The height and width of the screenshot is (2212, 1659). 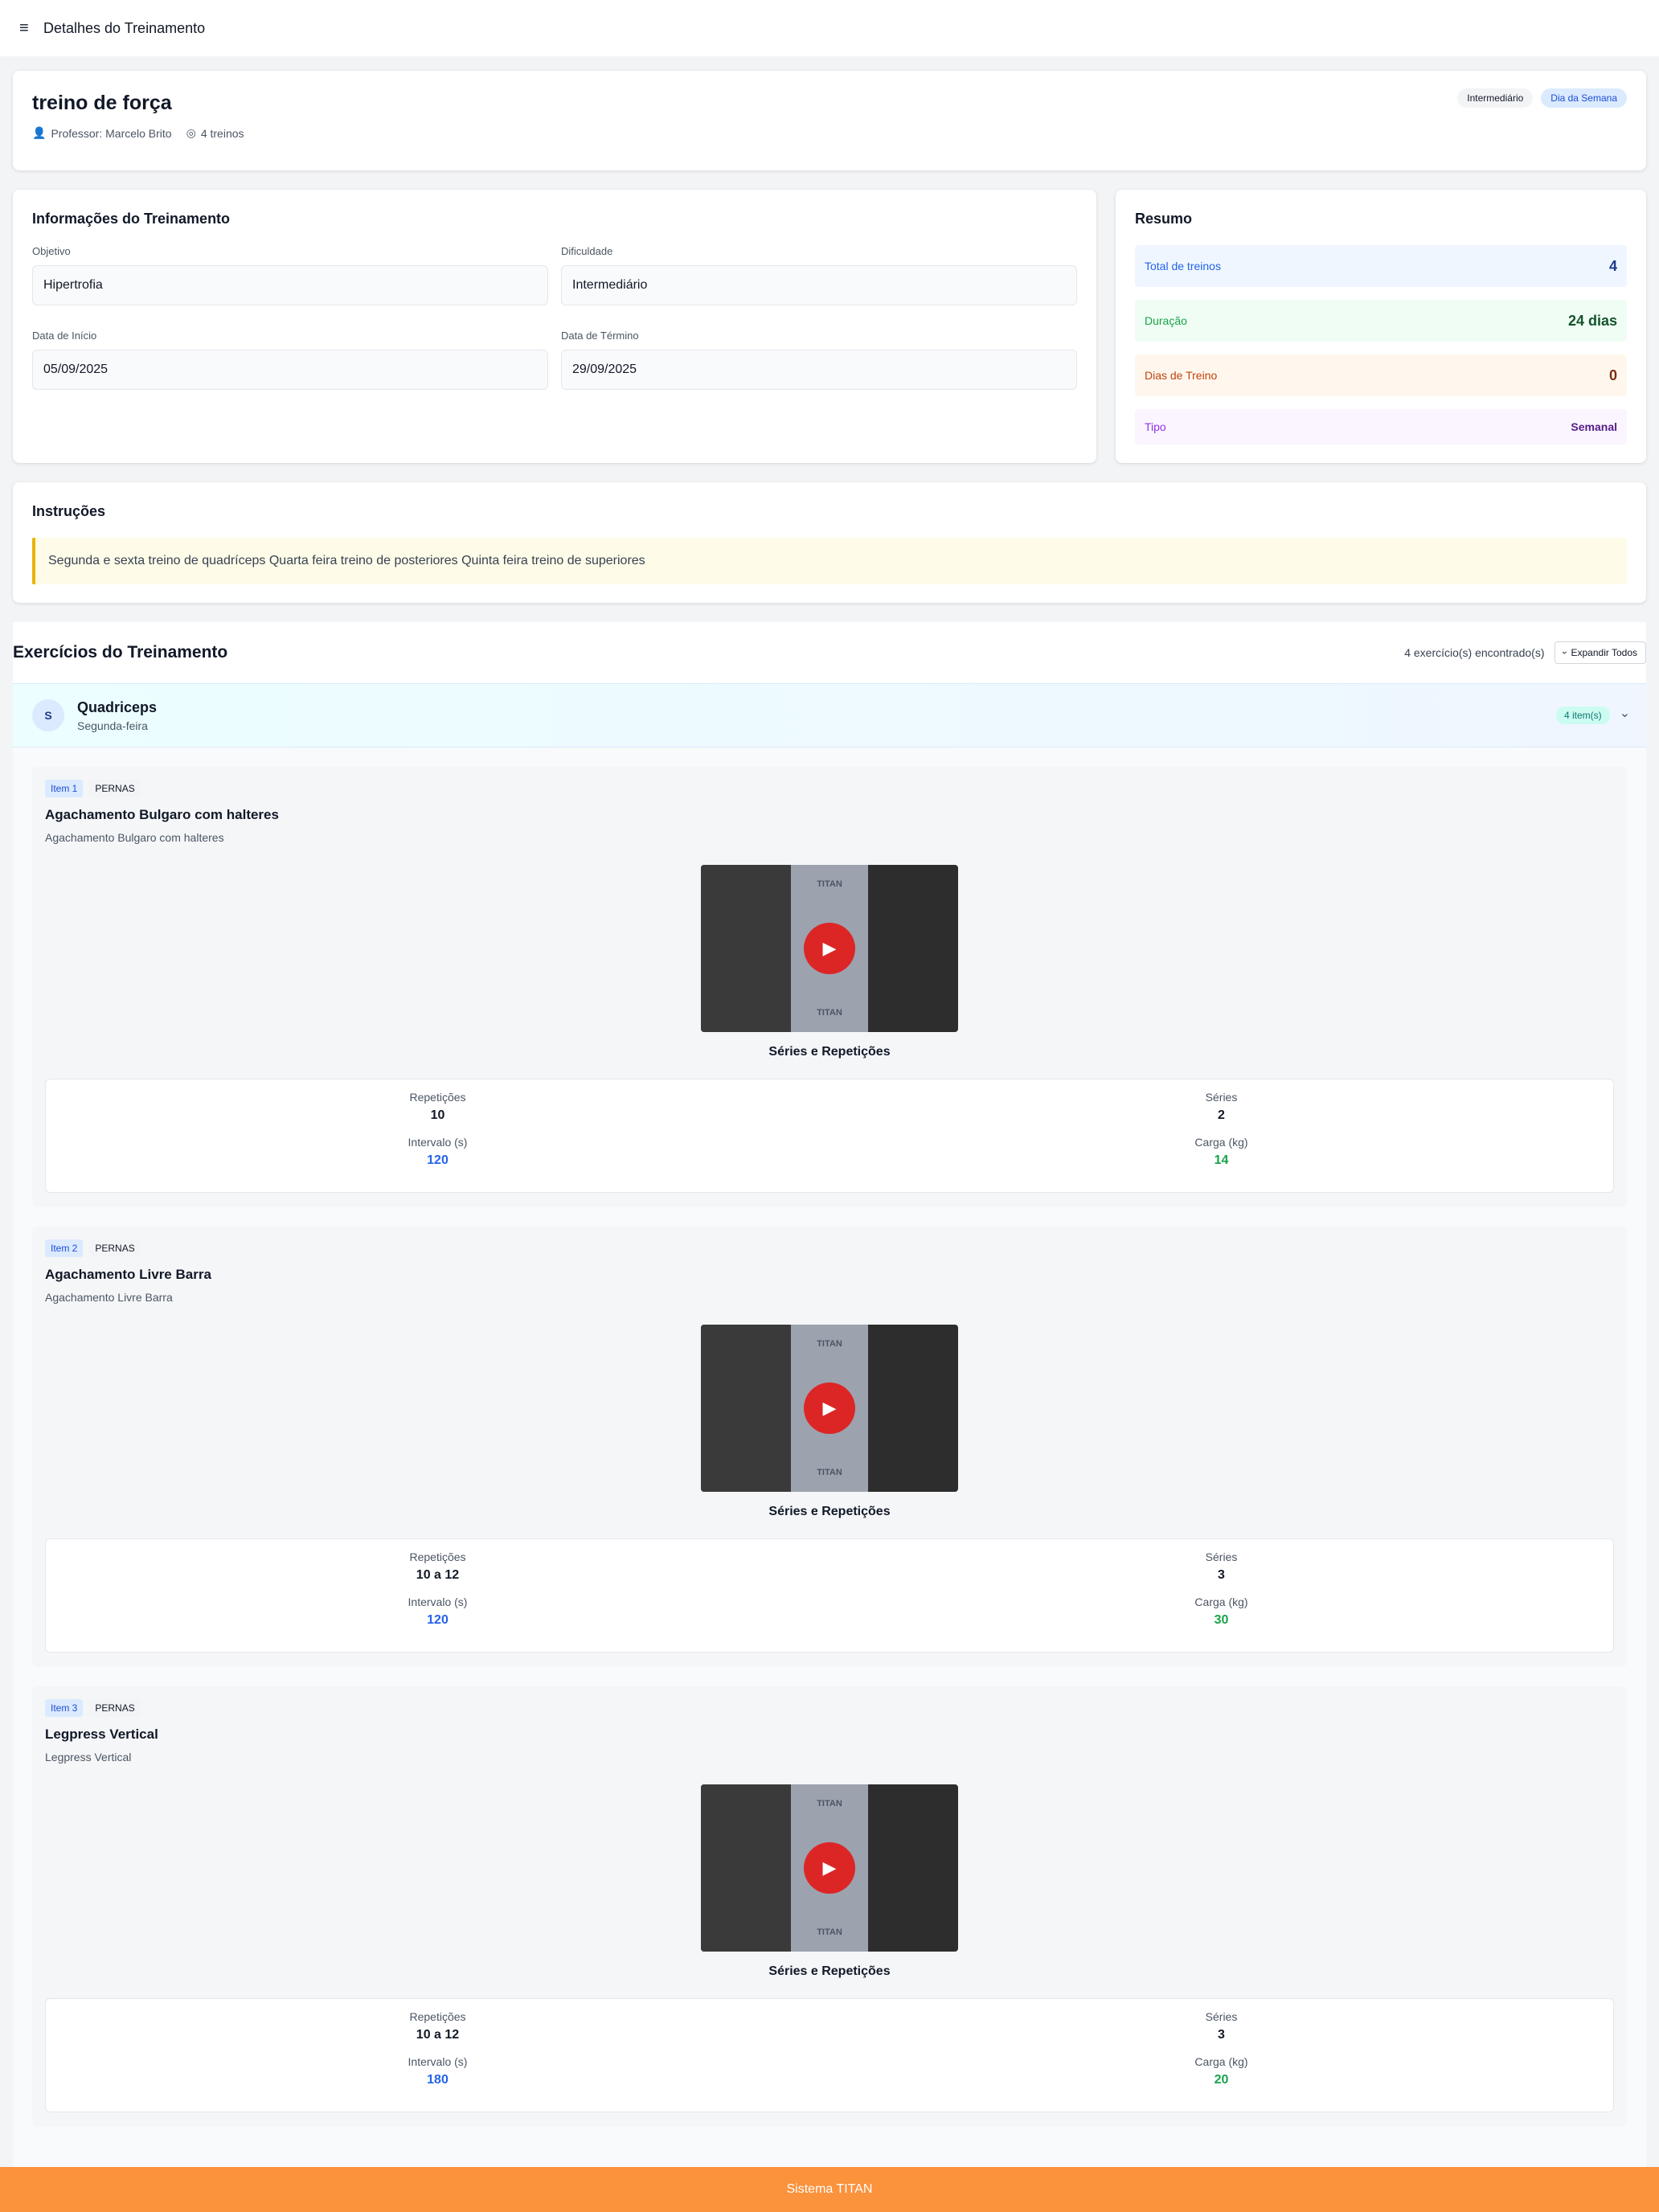 What do you see at coordinates (1221, 1620) in the screenshot?
I see `load-value: 30` at bounding box center [1221, 1620].